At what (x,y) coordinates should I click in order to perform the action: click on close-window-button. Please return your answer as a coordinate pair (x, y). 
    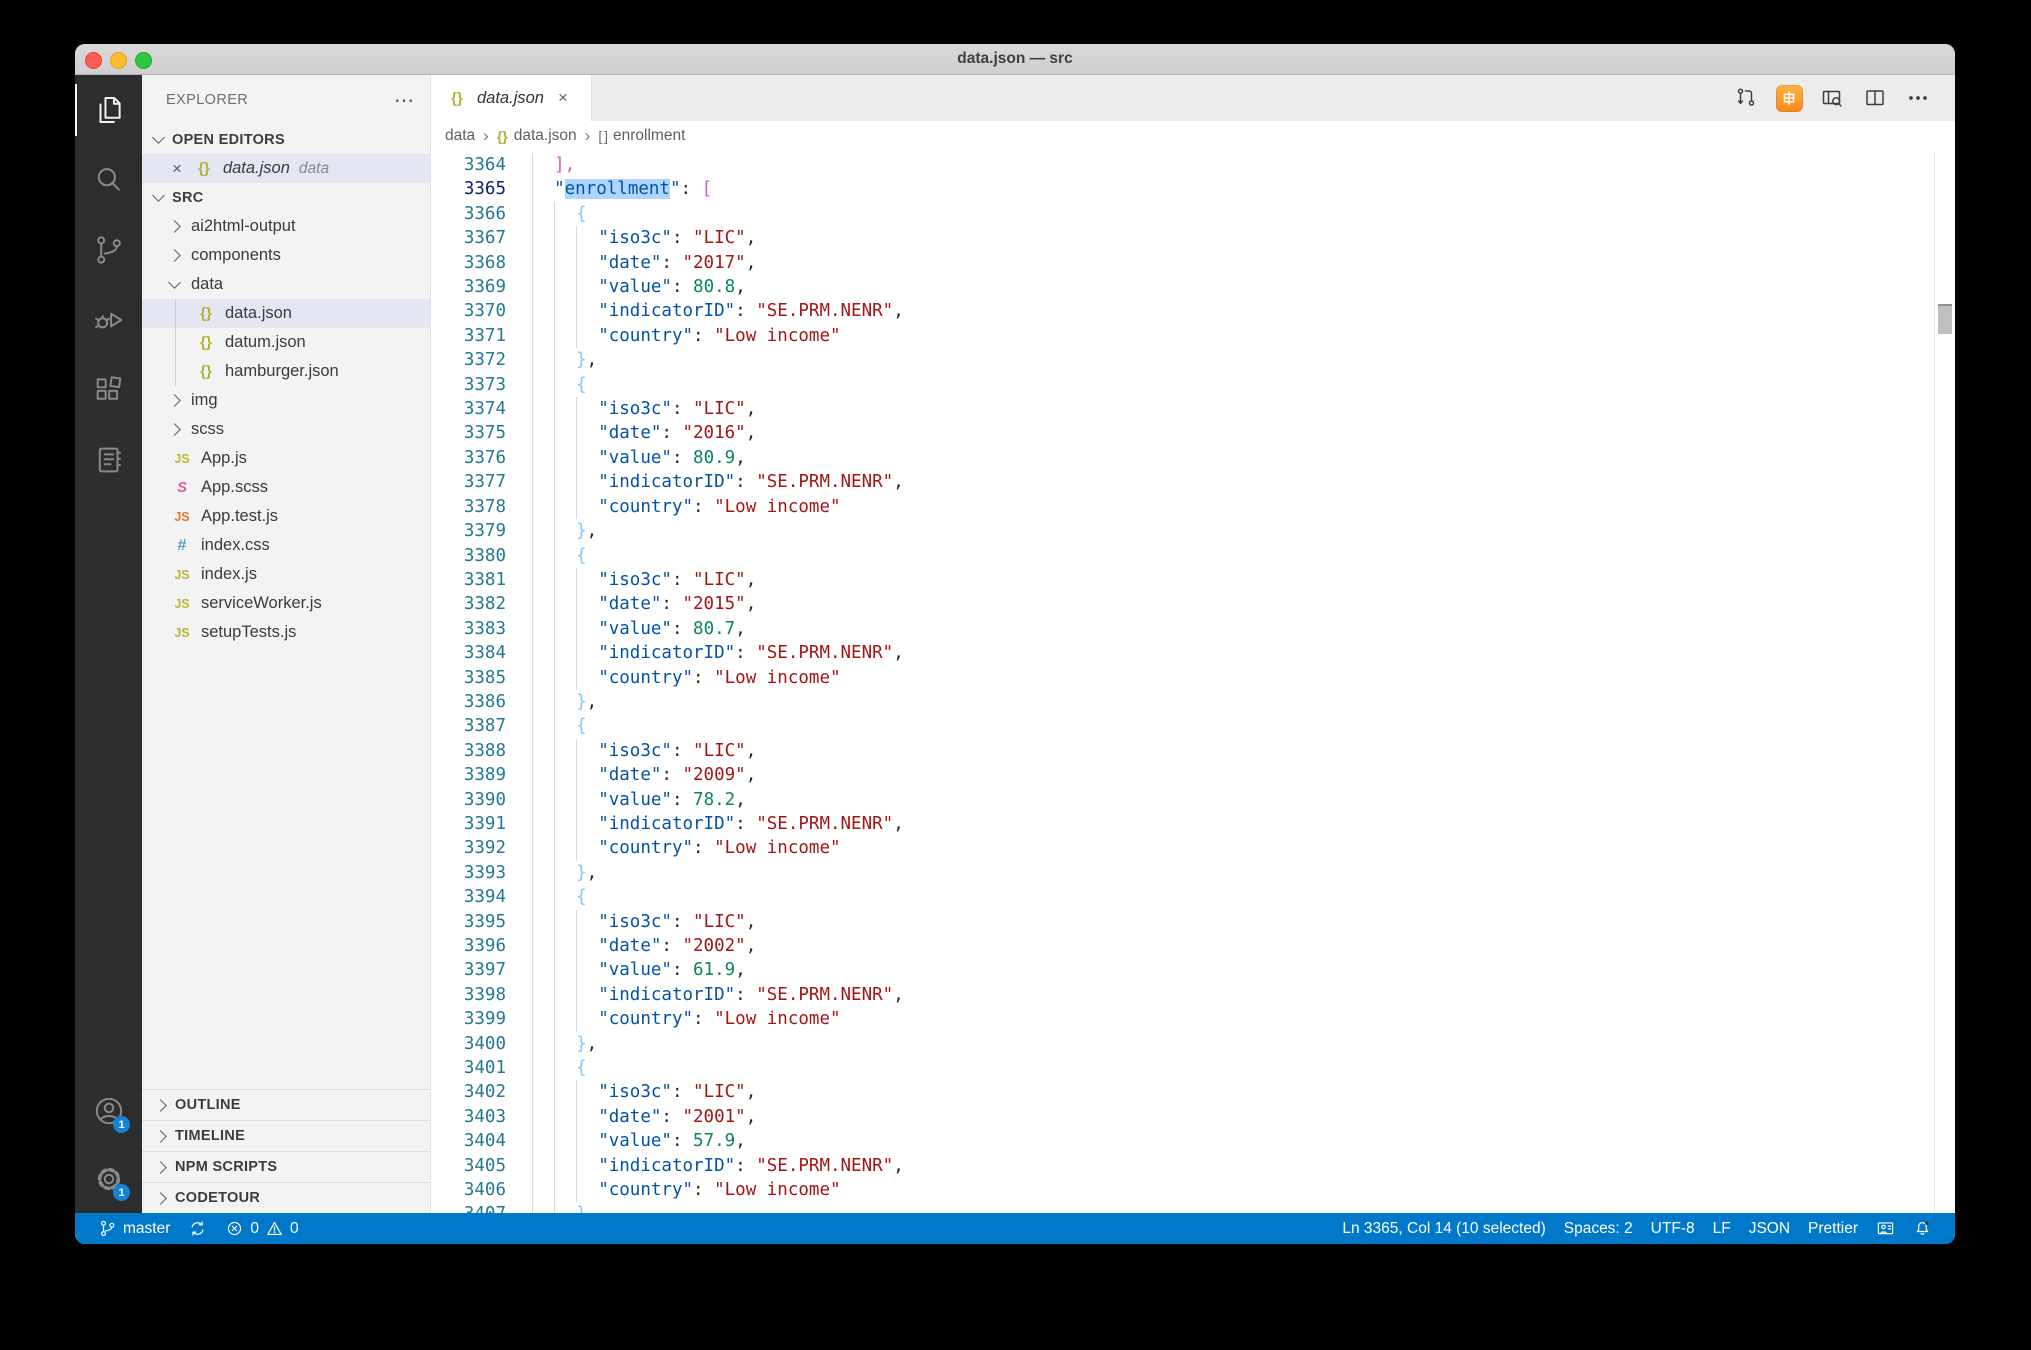
    Looking at the image, I should click on (93, 60).